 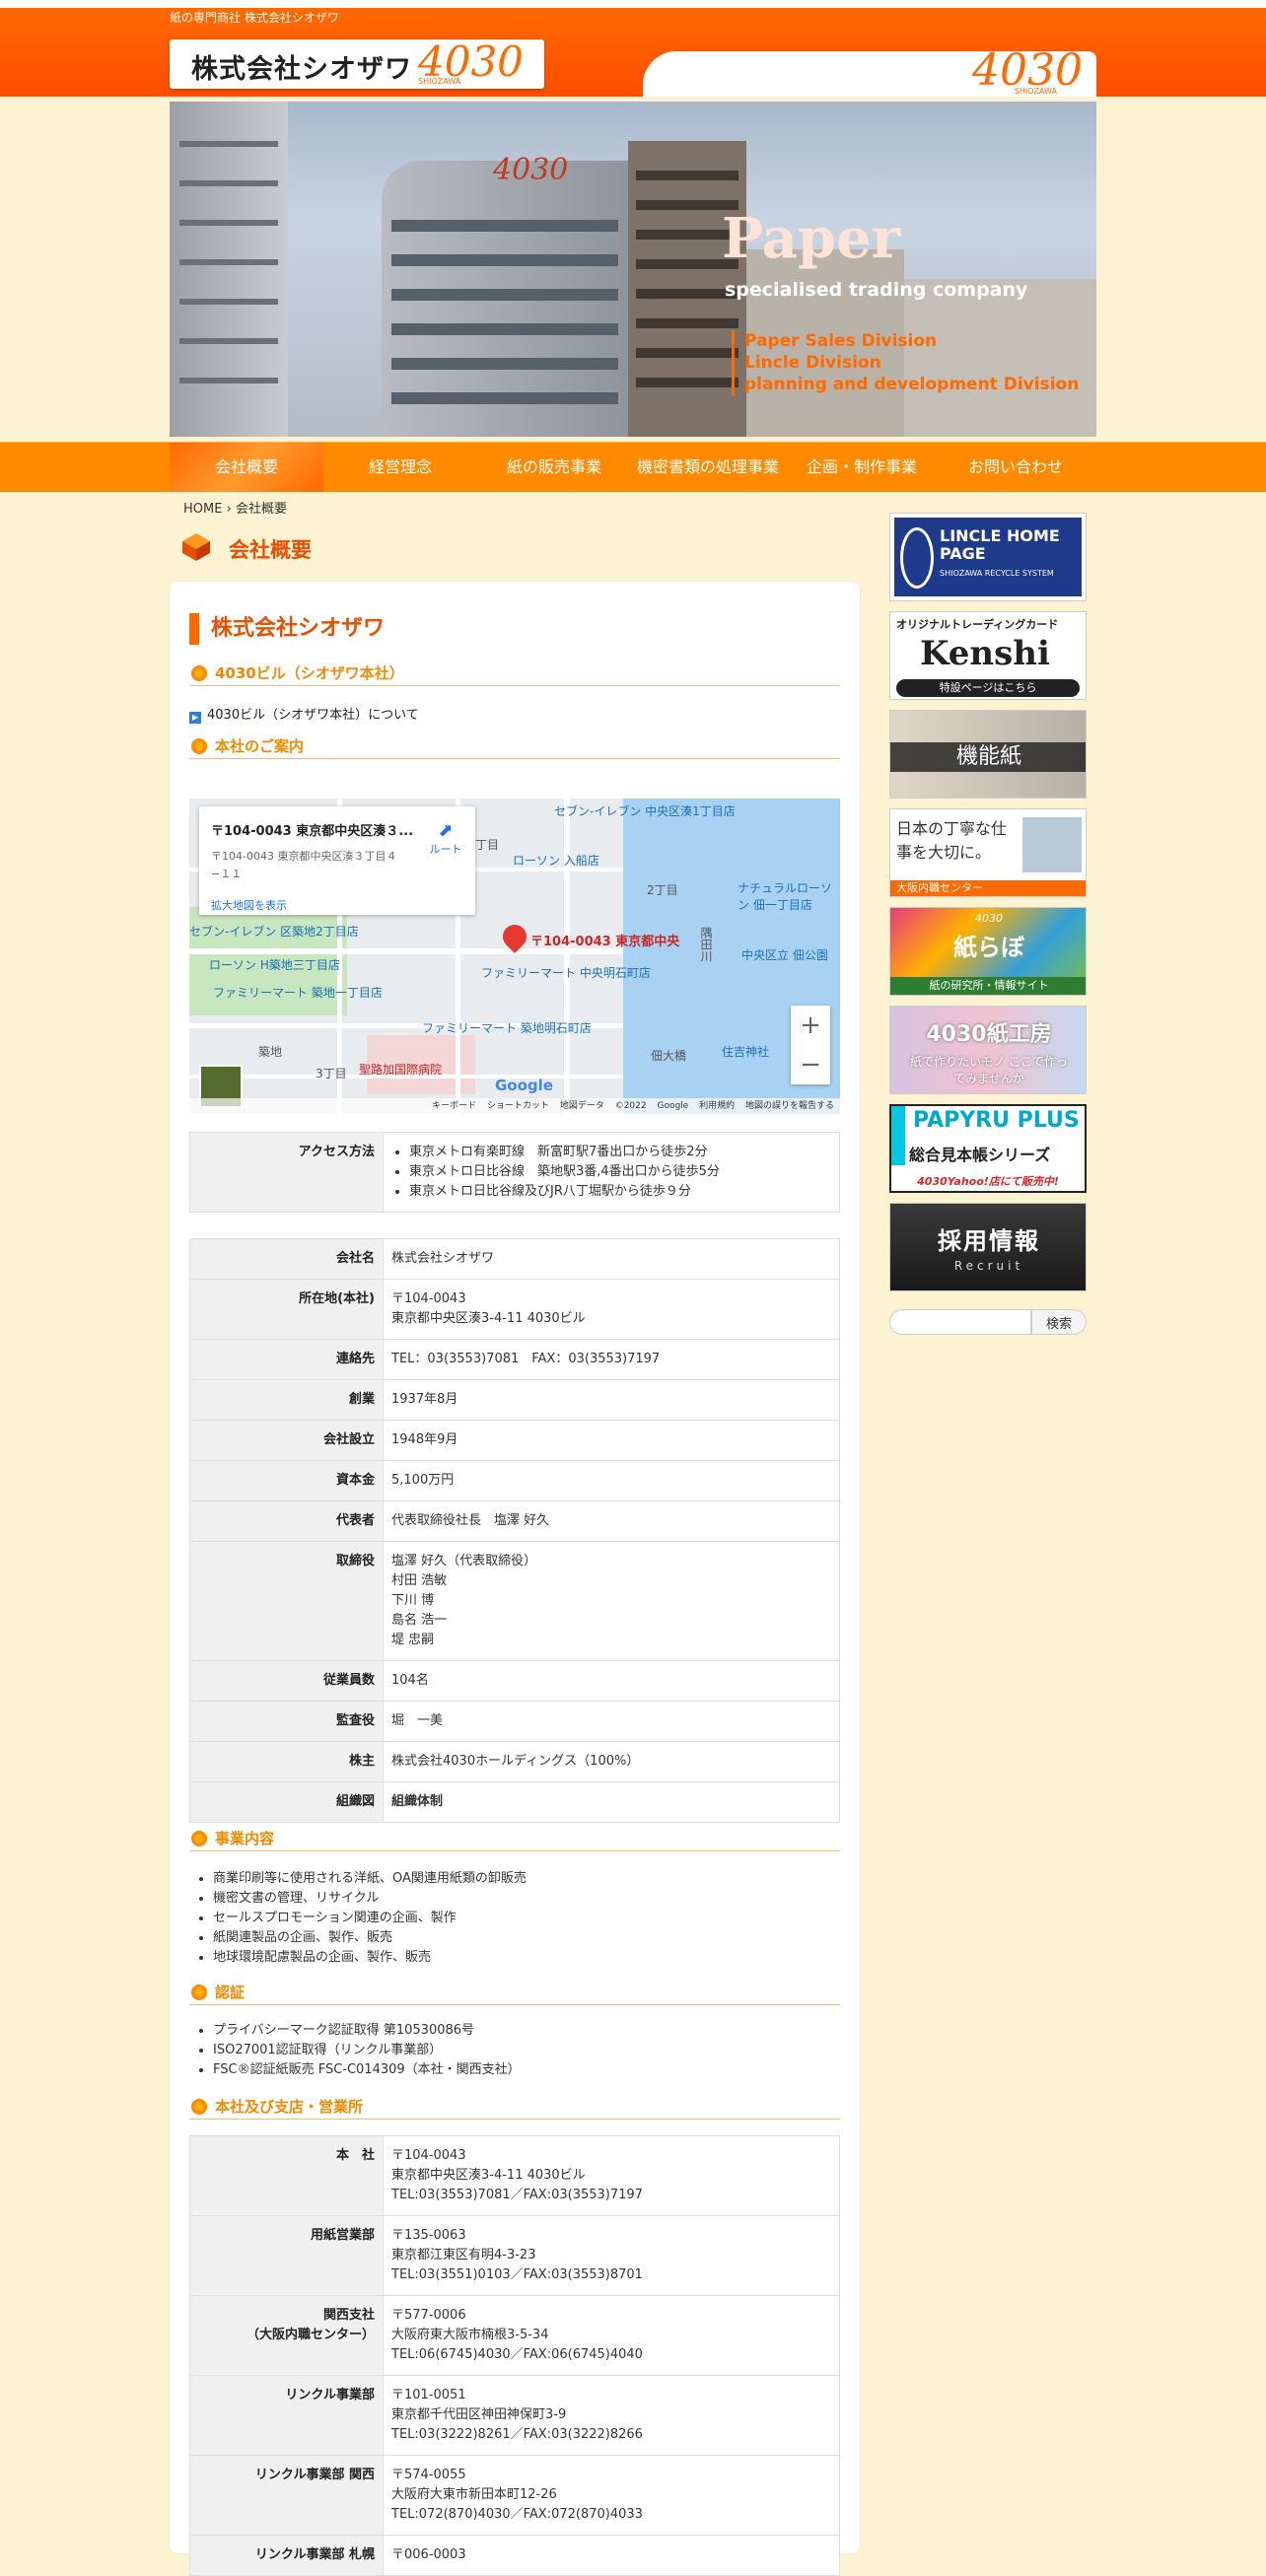 What do you see at coordinates (524, 1085) in the screenshot?
I see `google-logo: Google` at bounding box center [524, 1085].